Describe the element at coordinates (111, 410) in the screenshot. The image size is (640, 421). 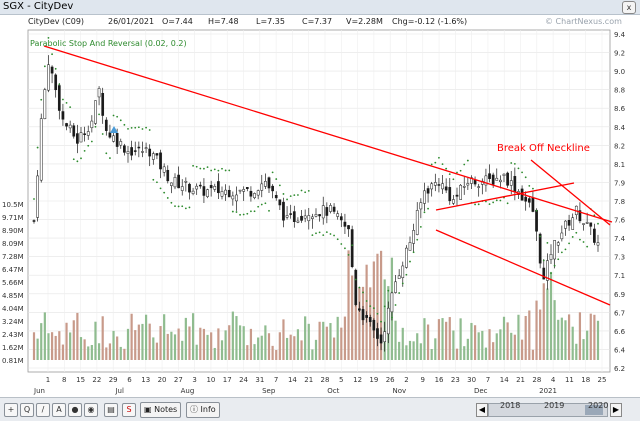
I see `print-icon: ▤` at that location.